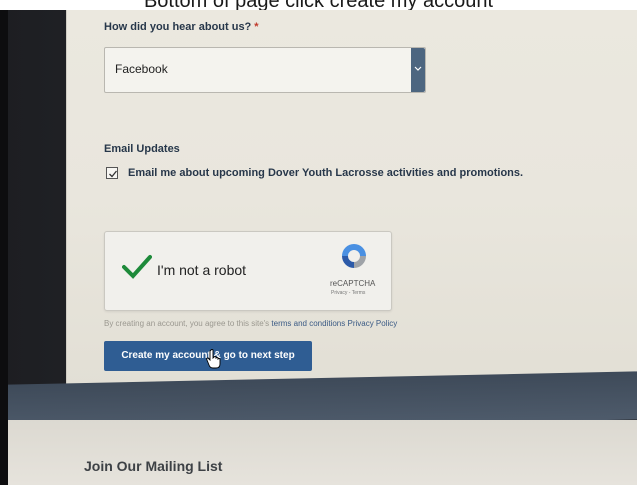 This screenshot has width=637, height=485. What do you see at coordinates (4, 247) in the screenshot?
I see `monitor-bezel` at bounding box center [4, 247].